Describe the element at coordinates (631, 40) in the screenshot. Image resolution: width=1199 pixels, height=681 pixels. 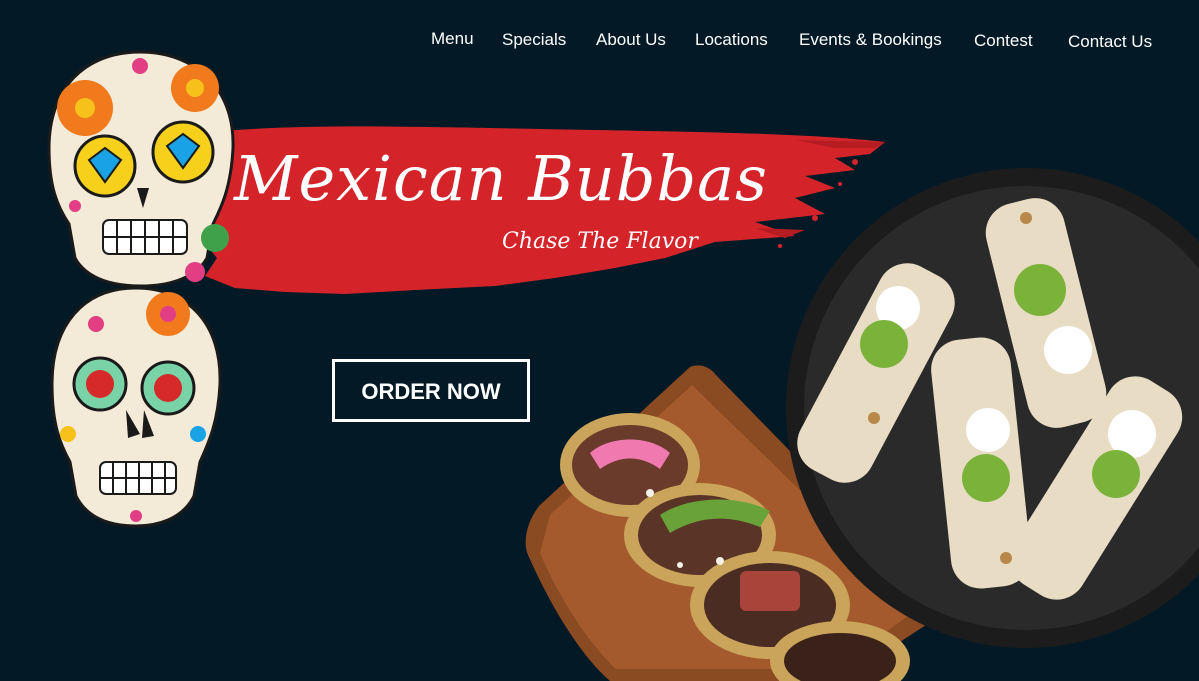
I see `nav-link-about-us: About Us` at that location.